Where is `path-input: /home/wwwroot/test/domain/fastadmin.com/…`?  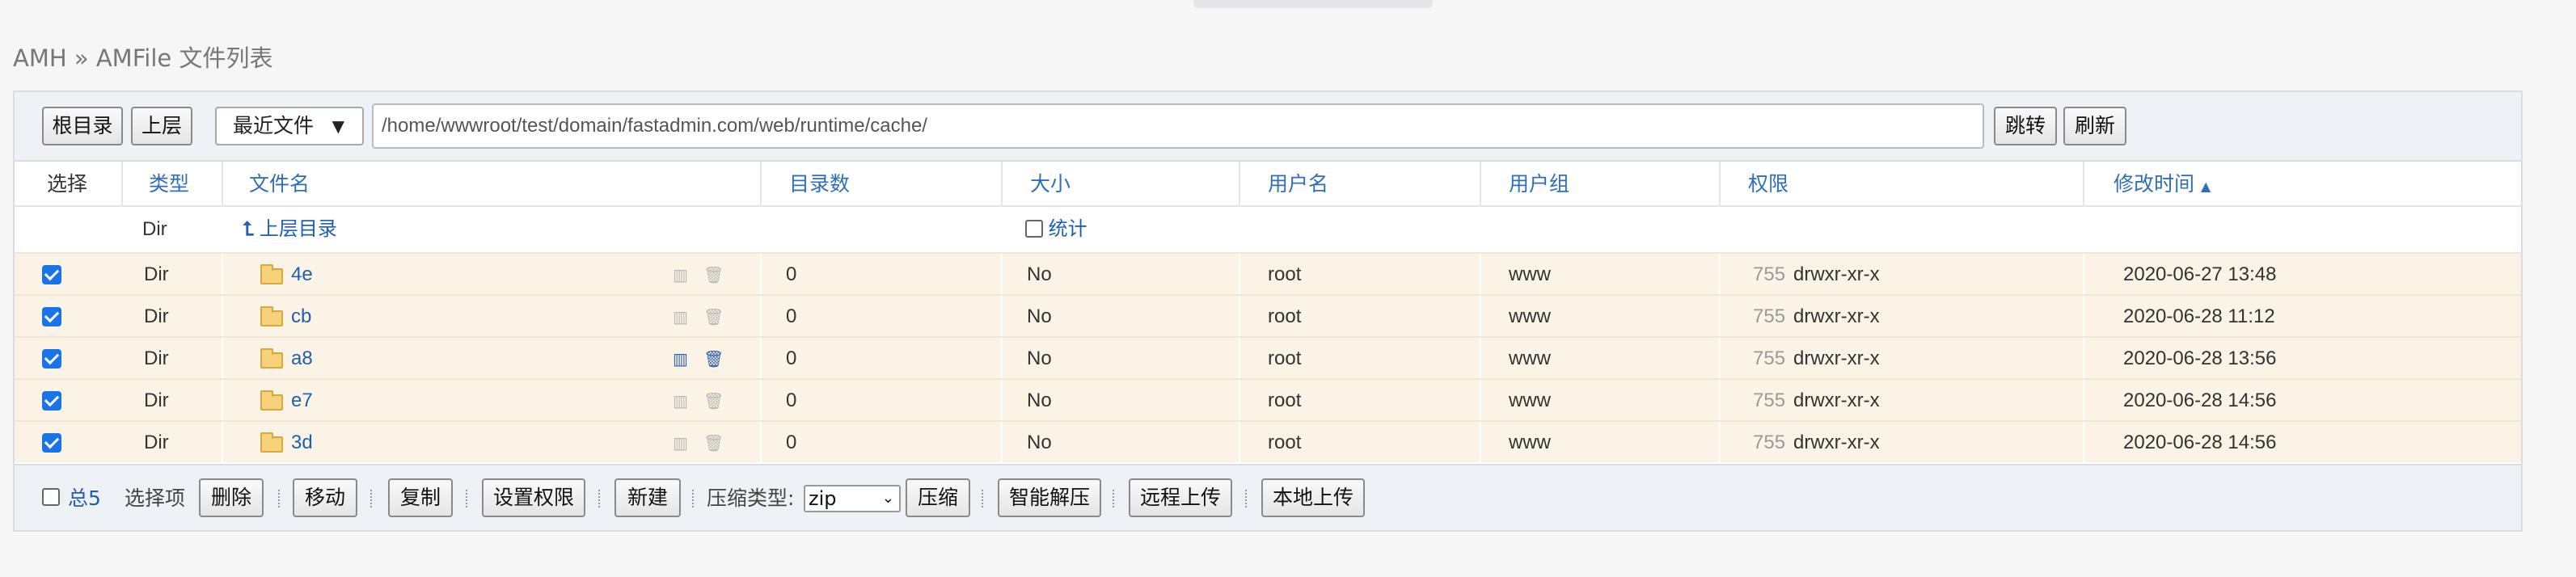 path-input: /home/wwwroot/test/domain/fastadmin.com/… is located at coordinates (1178, 126).